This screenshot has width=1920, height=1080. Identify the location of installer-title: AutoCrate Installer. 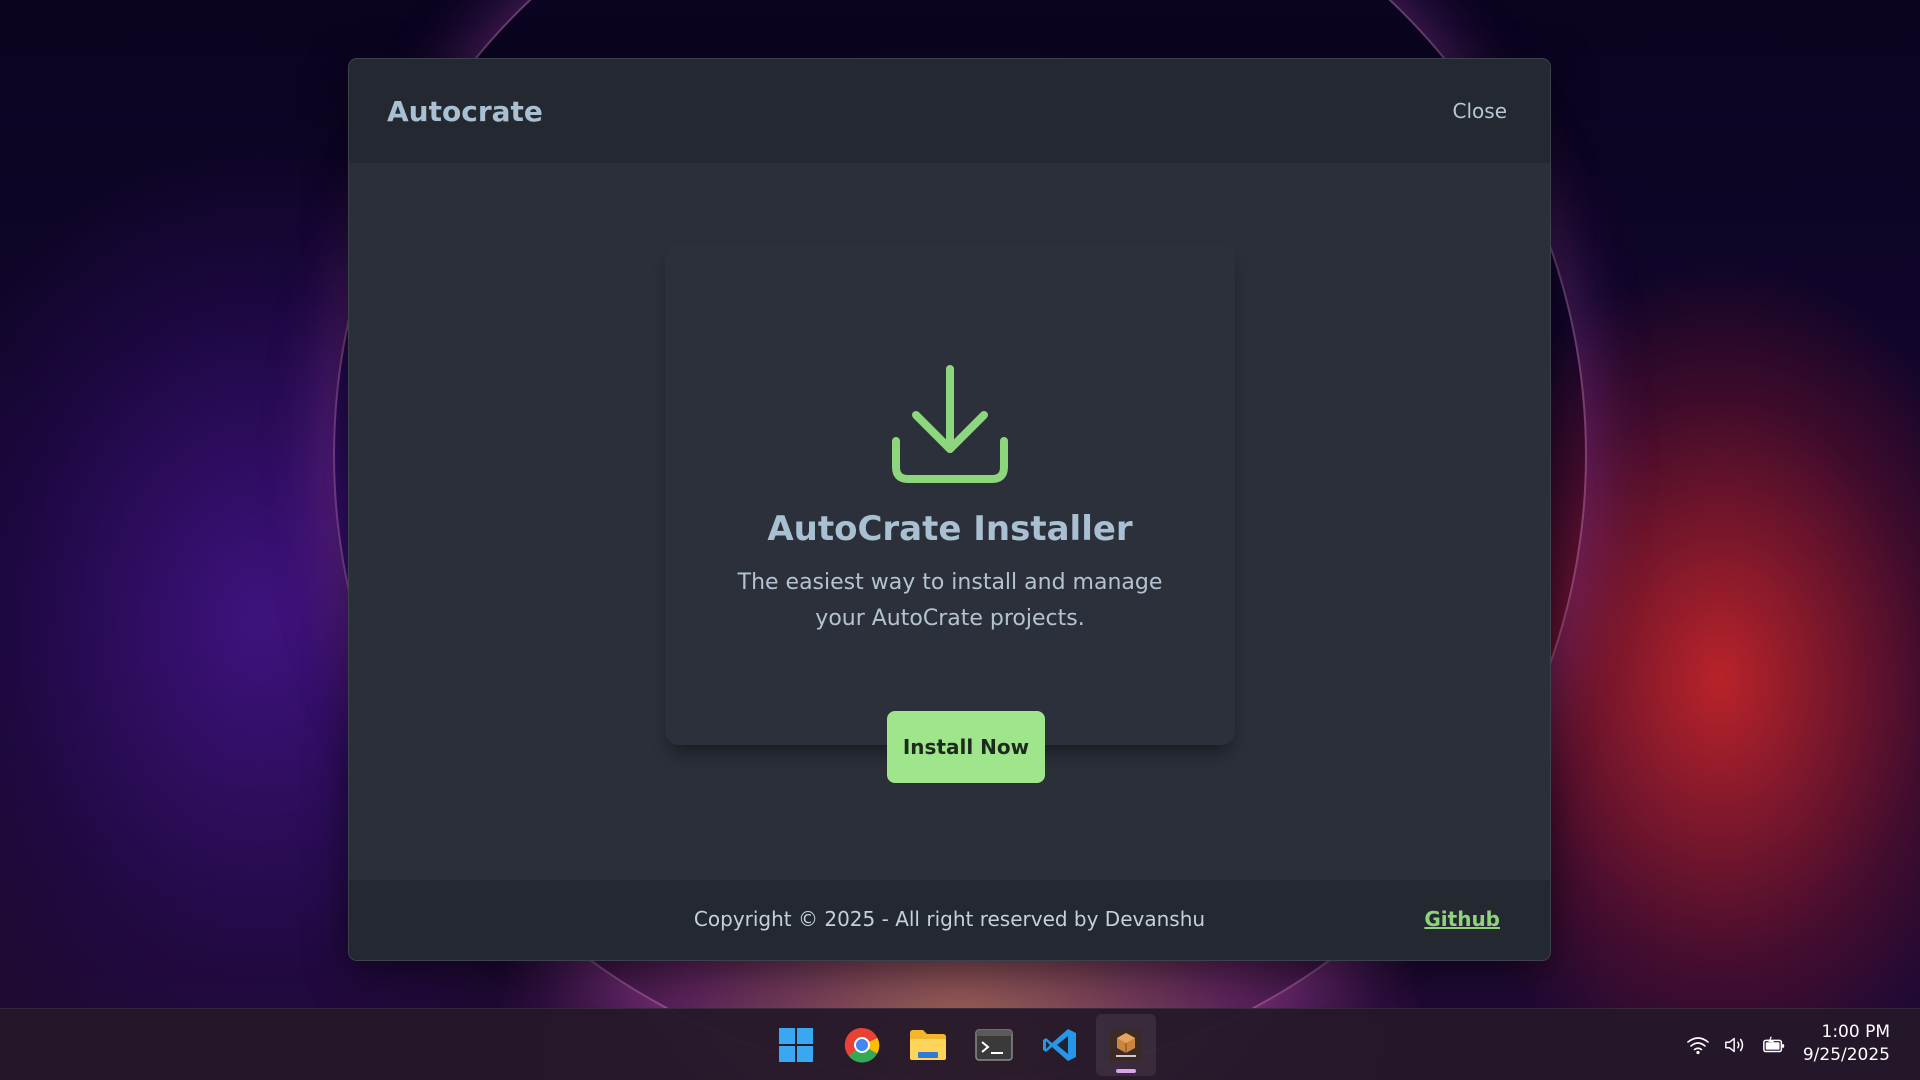
(950, 529).